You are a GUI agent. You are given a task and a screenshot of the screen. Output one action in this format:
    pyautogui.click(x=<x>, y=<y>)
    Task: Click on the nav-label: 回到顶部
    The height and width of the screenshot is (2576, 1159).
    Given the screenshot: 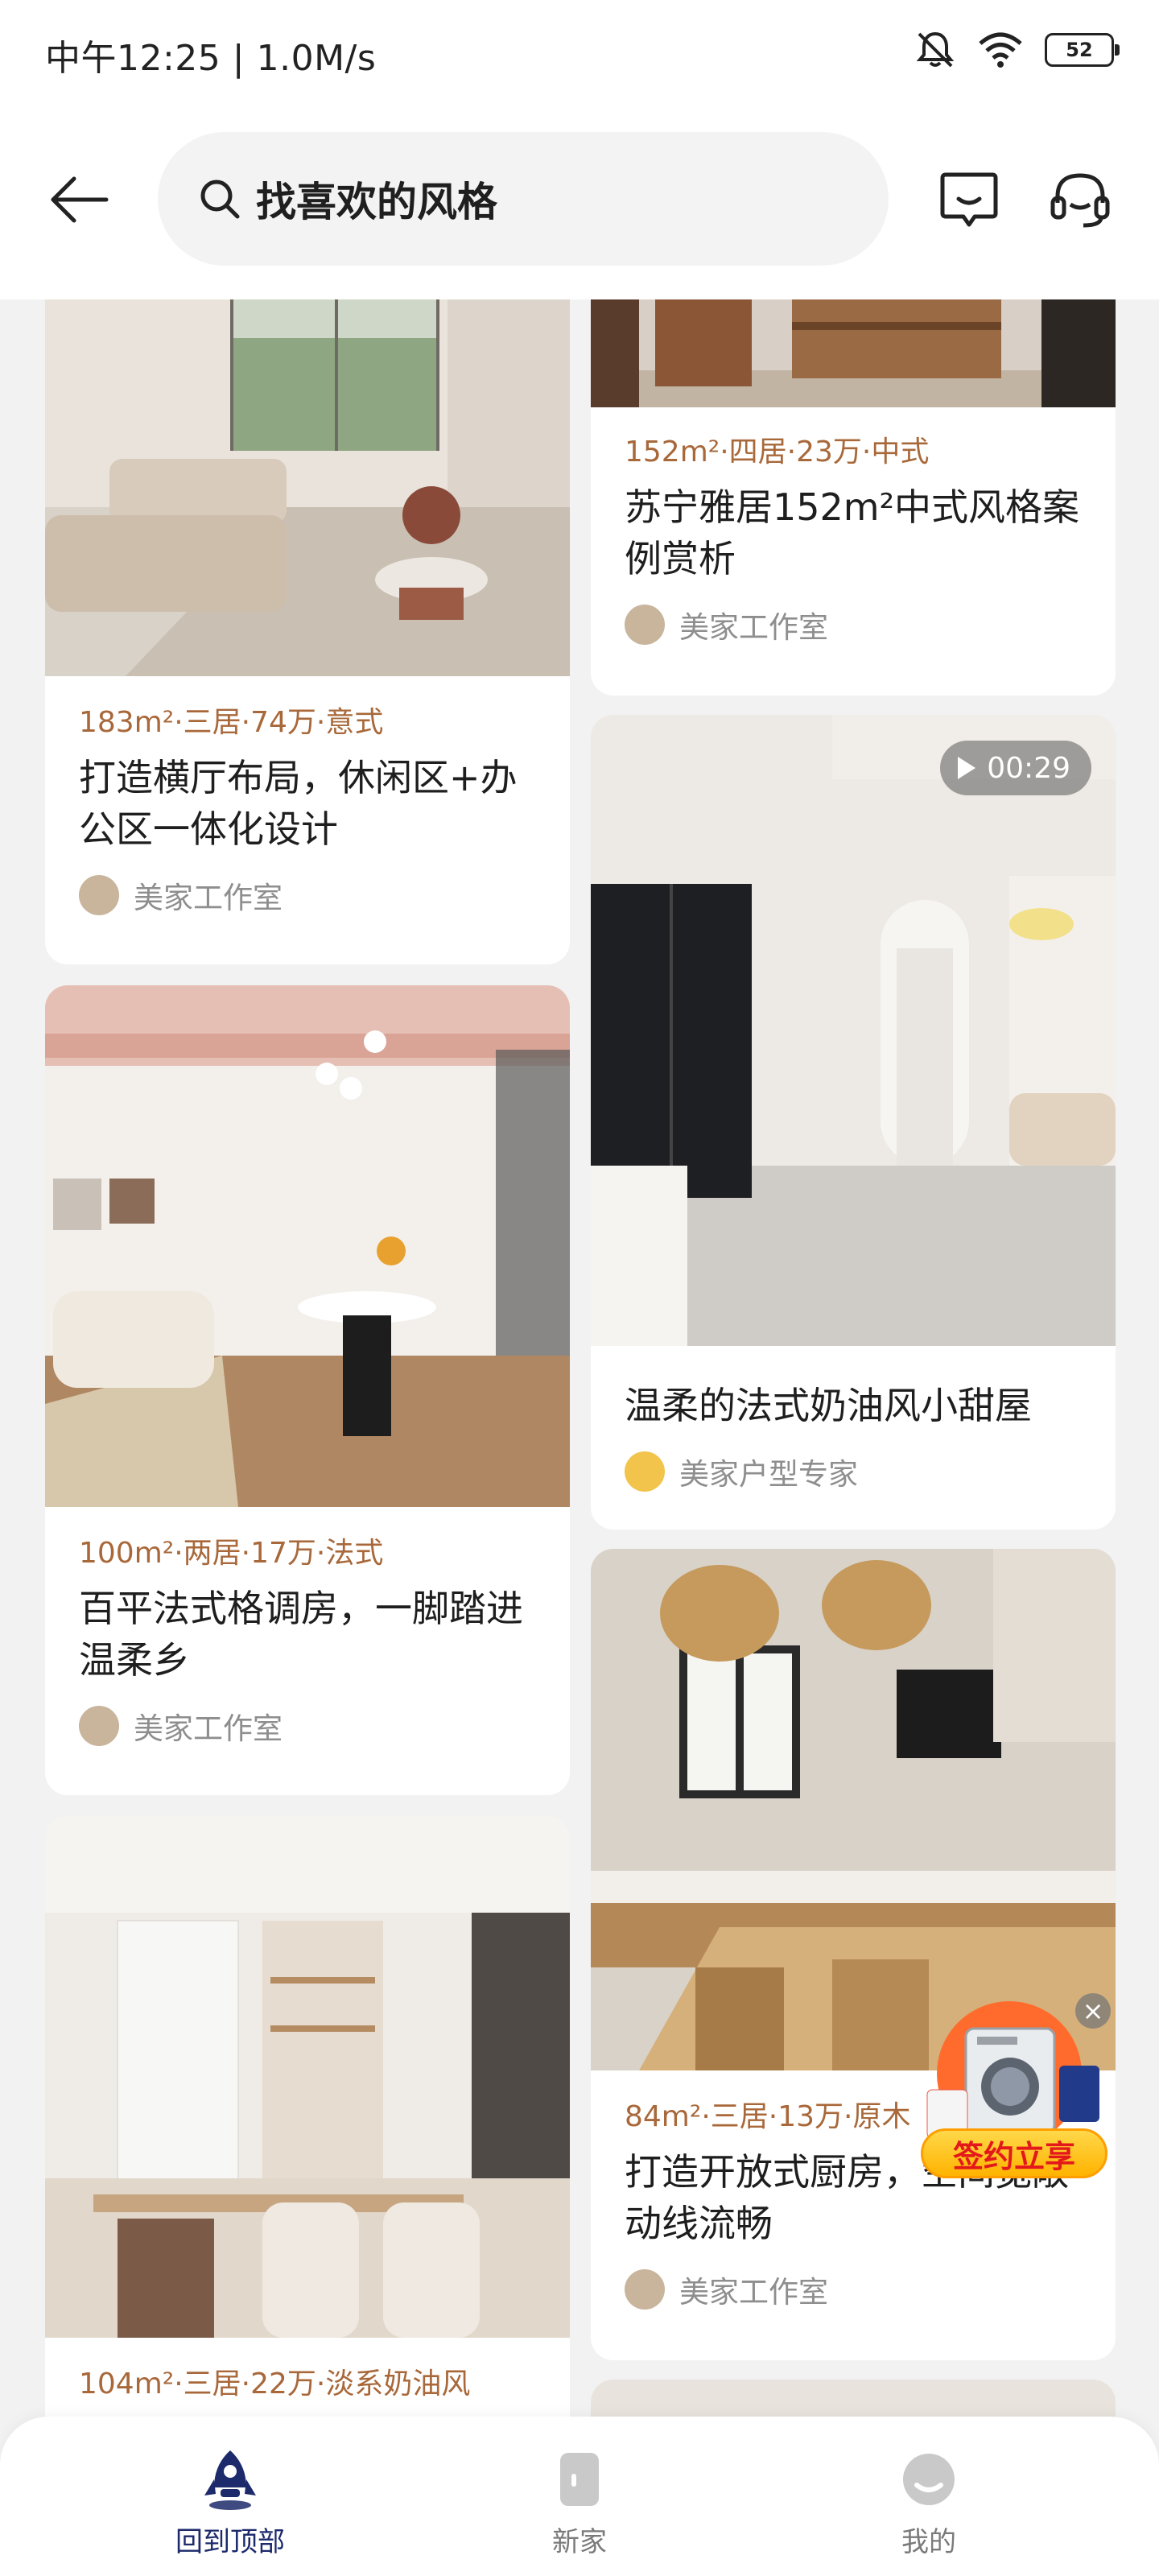 What is the action you would take?
    pyautogui.click(x=230, y=2542)
    